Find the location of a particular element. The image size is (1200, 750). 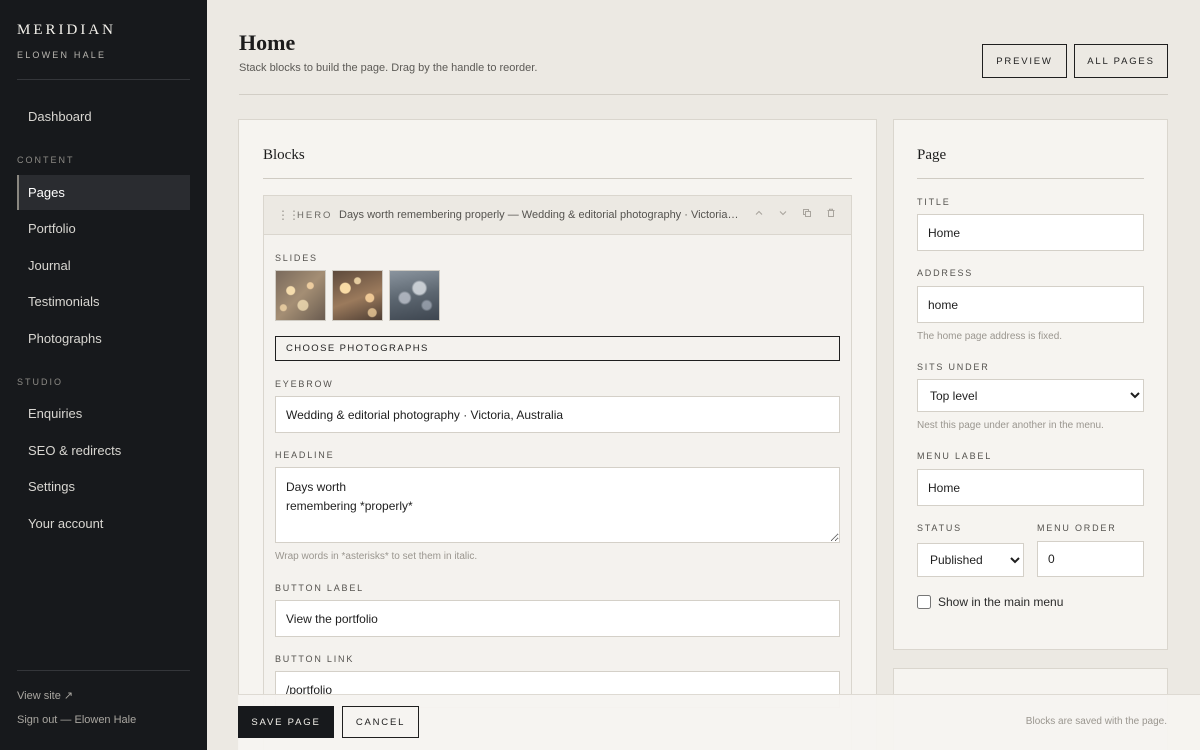

duplicate-icon is located at coordinates (807, 215).